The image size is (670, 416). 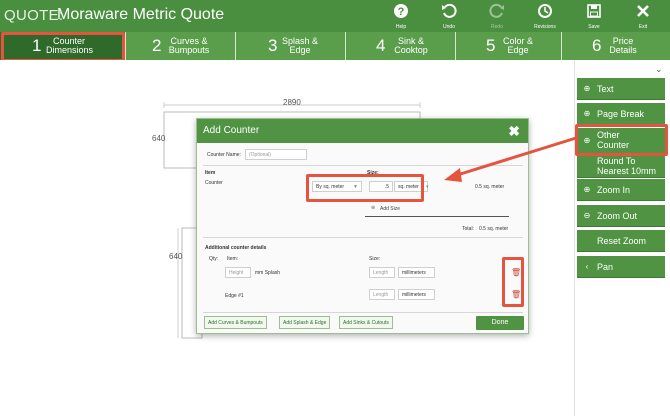 What do you see at coordinates (34, 15) in the screenshot?
I see `quote-prefix: QUOTE:` at bounding box center [34, 15].